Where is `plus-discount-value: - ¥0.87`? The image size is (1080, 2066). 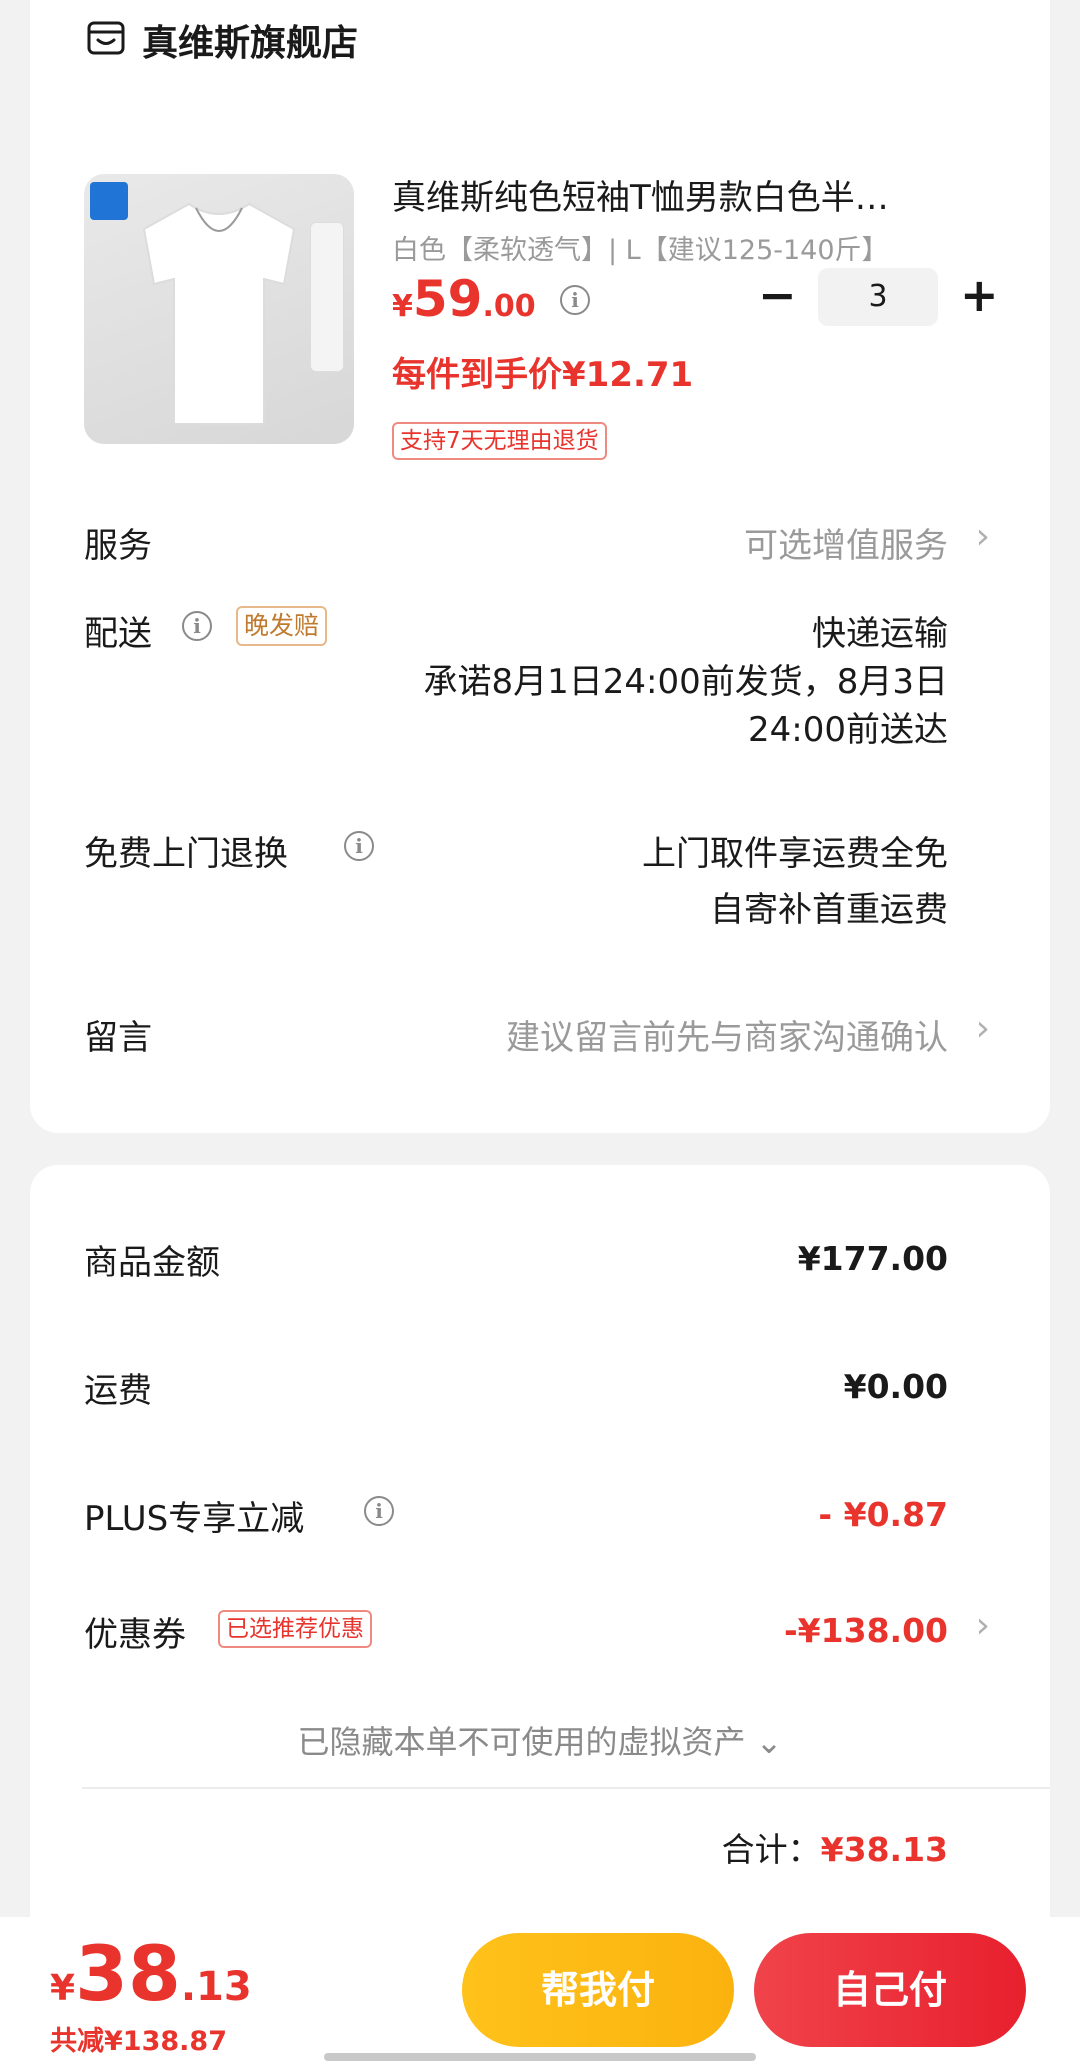 plus-discount-value: - ¥0.87 is located at coordinates (883, 1514).